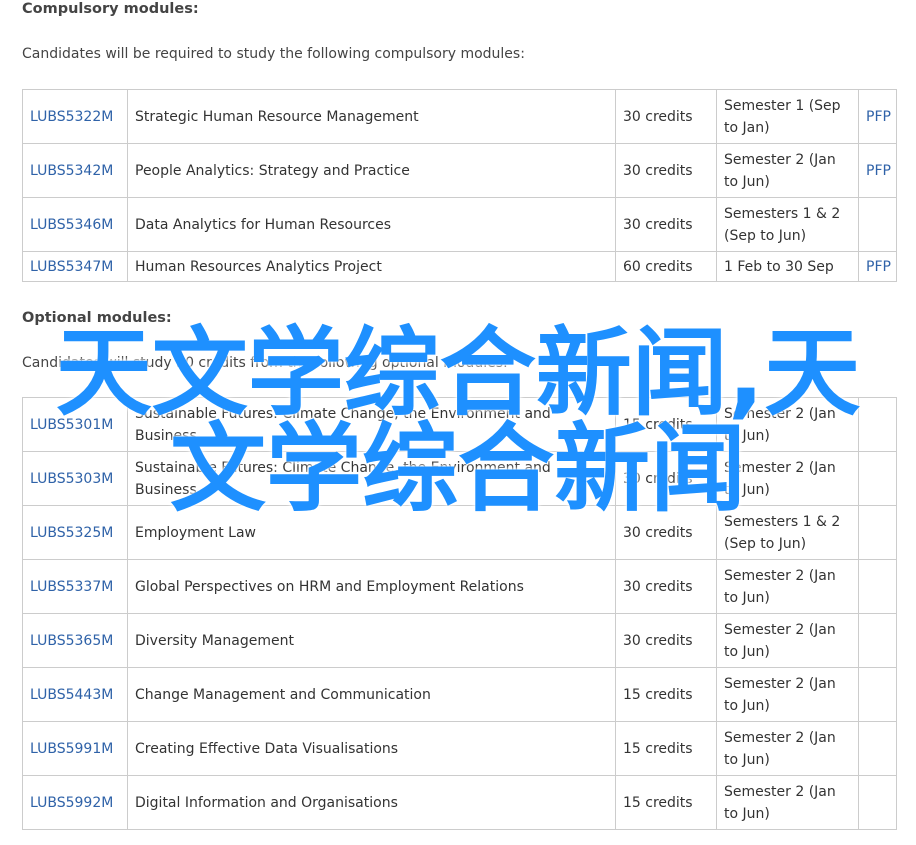 The image size is (916, 845). Describe the element at coordinates (71, 171) in the screenshot. I see `module-code-link: LUBS5342M` at that location.